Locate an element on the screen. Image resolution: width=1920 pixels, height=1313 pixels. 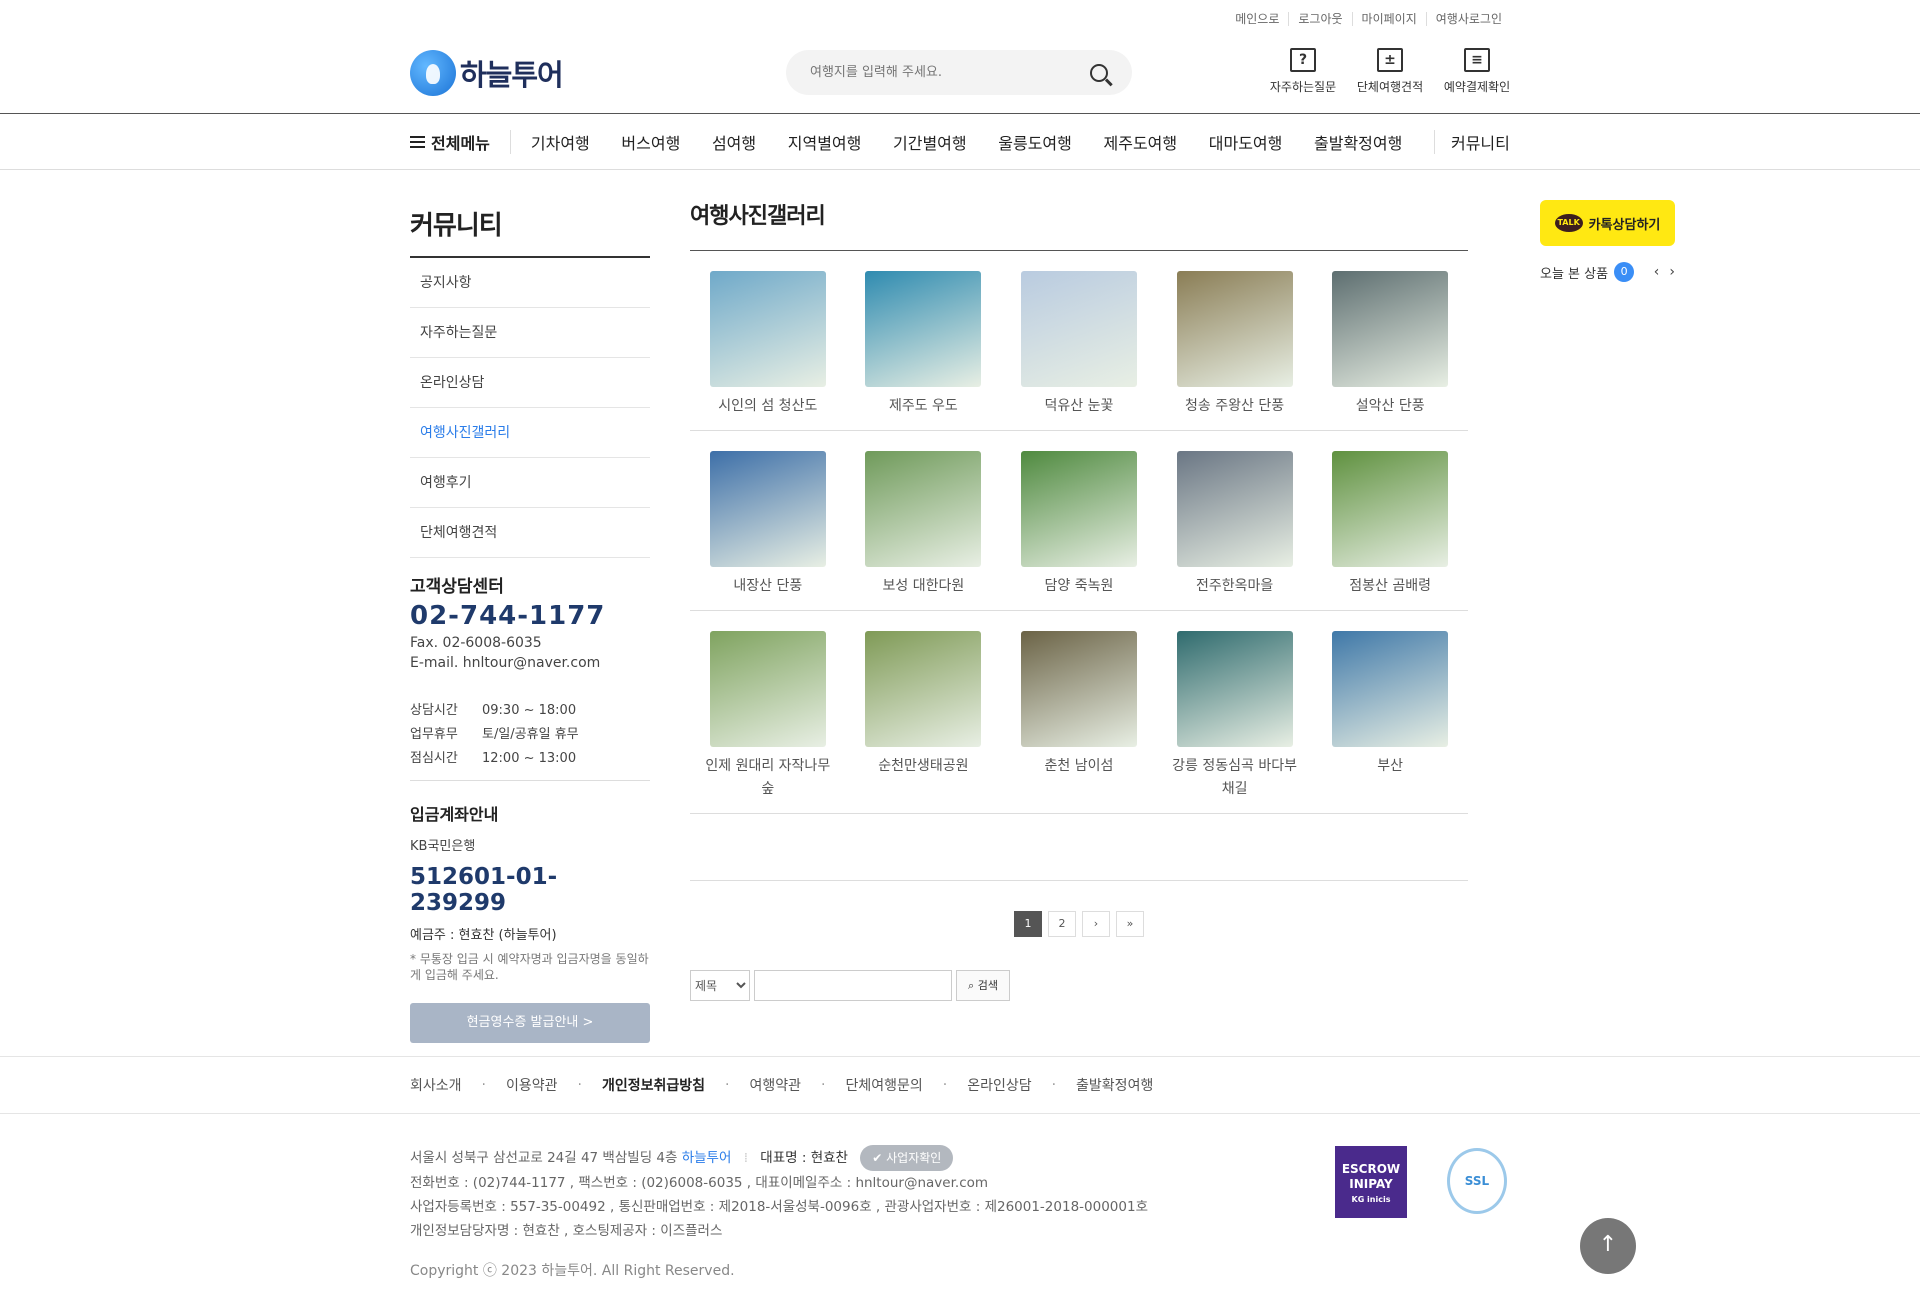
cs-hours-value: 12:00 ~ 13:00 is located at coordinates (529, 758).